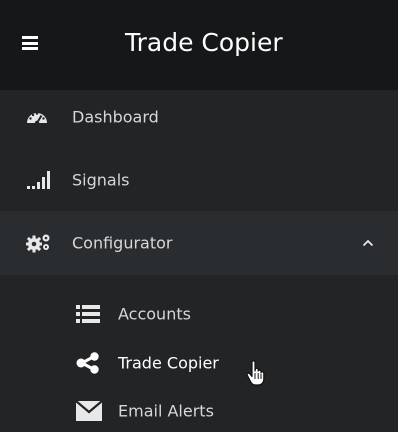 This screenshot has height=444, width=406. I want to click on sidebar-subitem-label: Email Alerts, so click(166, 411).